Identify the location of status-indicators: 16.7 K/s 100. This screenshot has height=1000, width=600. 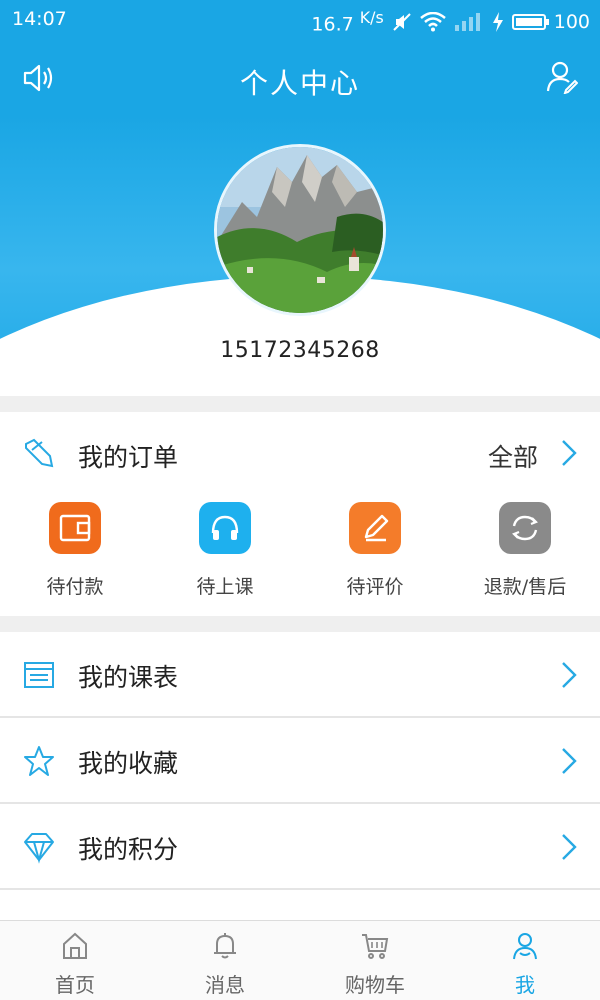
(450, 21).